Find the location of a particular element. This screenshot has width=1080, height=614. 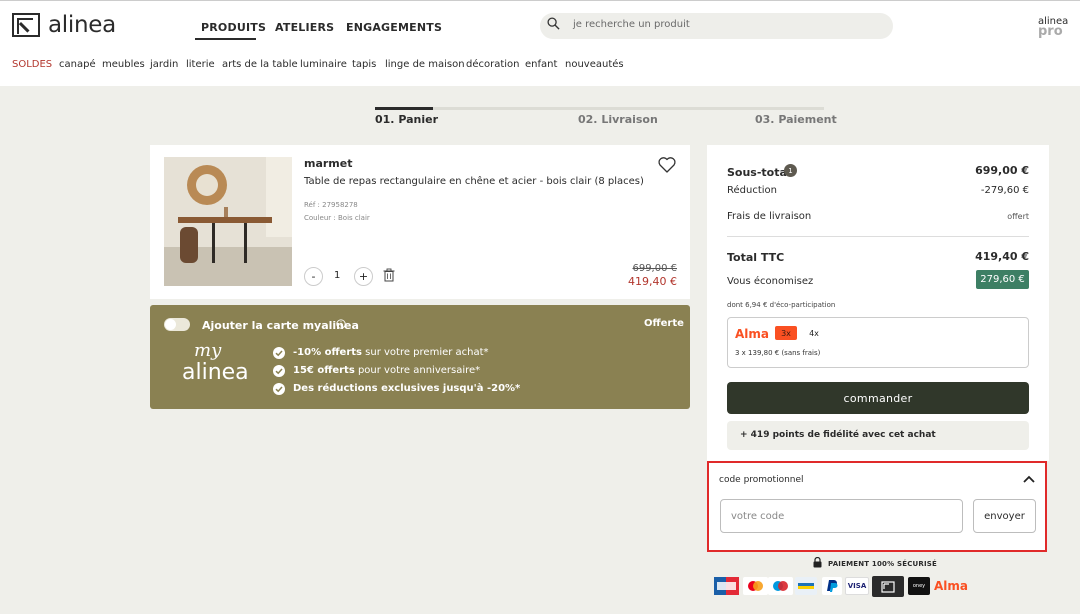

loyalty-benefit-1: -10% offerts sur votre premier achat* is located at coordinates (391, 352).